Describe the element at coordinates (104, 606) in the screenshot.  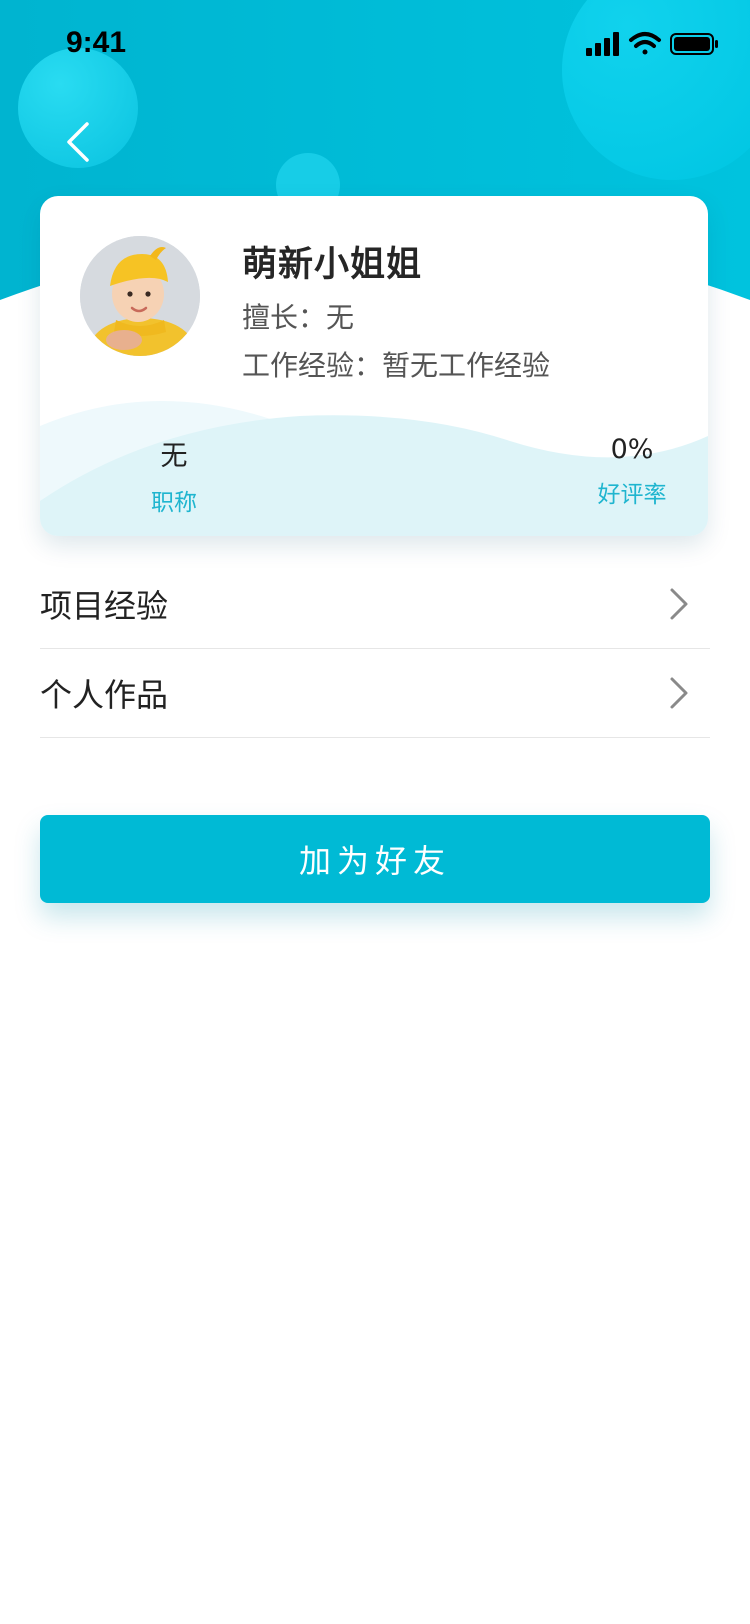
I see `menu-item-label: 项目经验` at that location.